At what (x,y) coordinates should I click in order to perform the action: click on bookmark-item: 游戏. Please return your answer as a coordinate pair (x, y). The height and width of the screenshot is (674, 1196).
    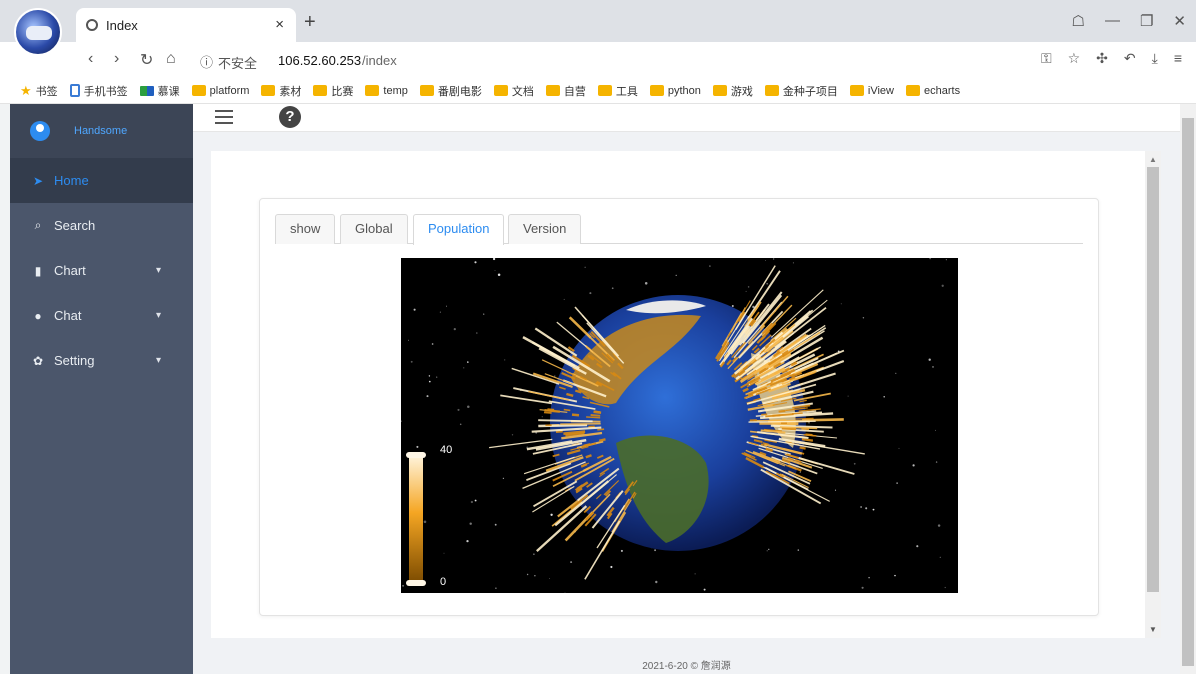
    Looking at the image, I should click on (732, 91).